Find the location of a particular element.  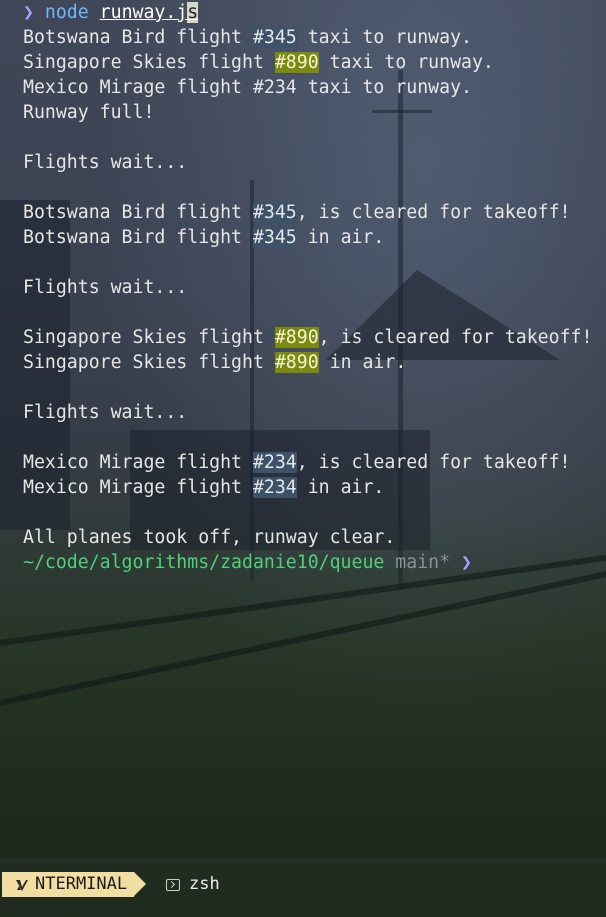

tab-label: zsh is located at coordinates (204, 884).